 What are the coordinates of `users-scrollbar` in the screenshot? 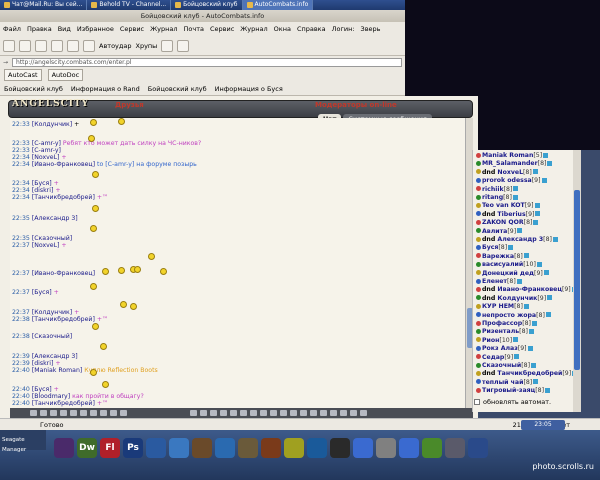 It's located at (577, 281).